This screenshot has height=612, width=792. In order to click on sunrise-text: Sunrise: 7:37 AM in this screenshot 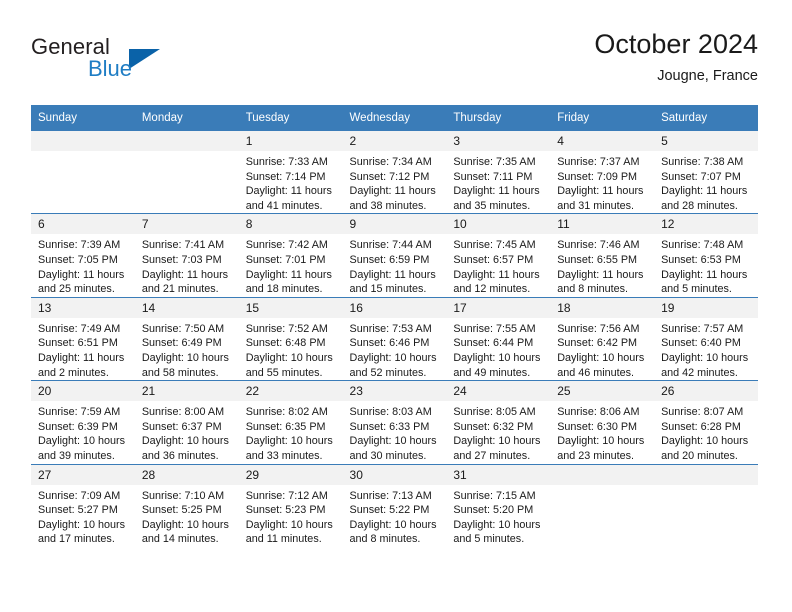, I will do `click(598, 162)`.